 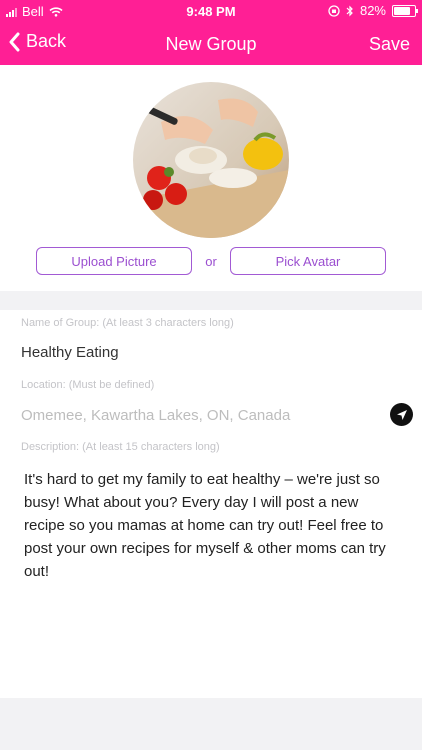 I want to click on orientation-lock-icon, so click(x=334, y=10).